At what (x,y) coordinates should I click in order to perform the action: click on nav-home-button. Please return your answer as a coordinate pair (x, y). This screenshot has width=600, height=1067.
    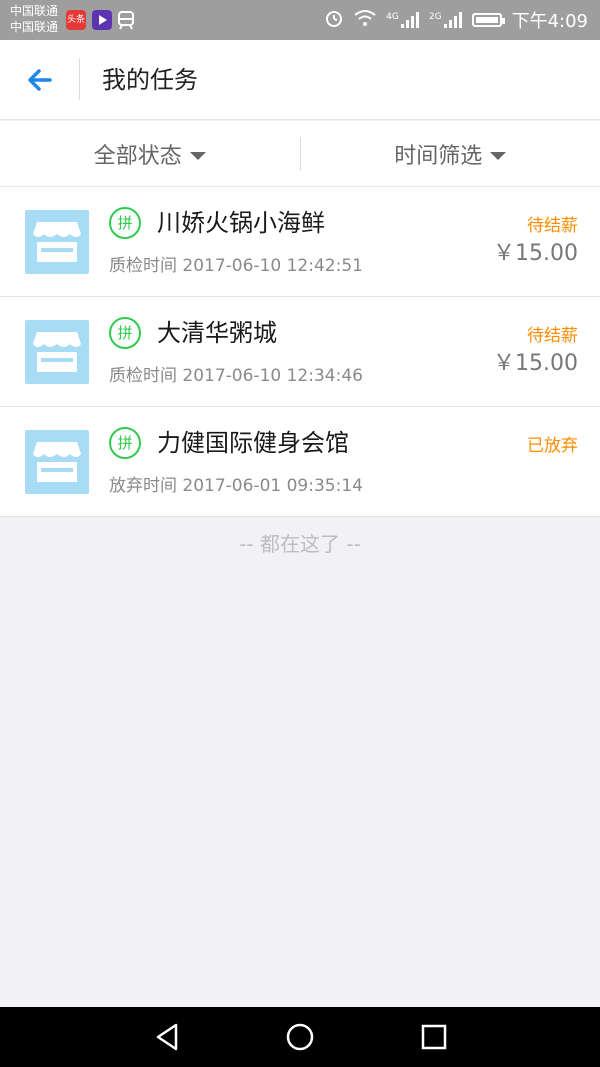
    Looking at the image, I should click on (300, 1037).